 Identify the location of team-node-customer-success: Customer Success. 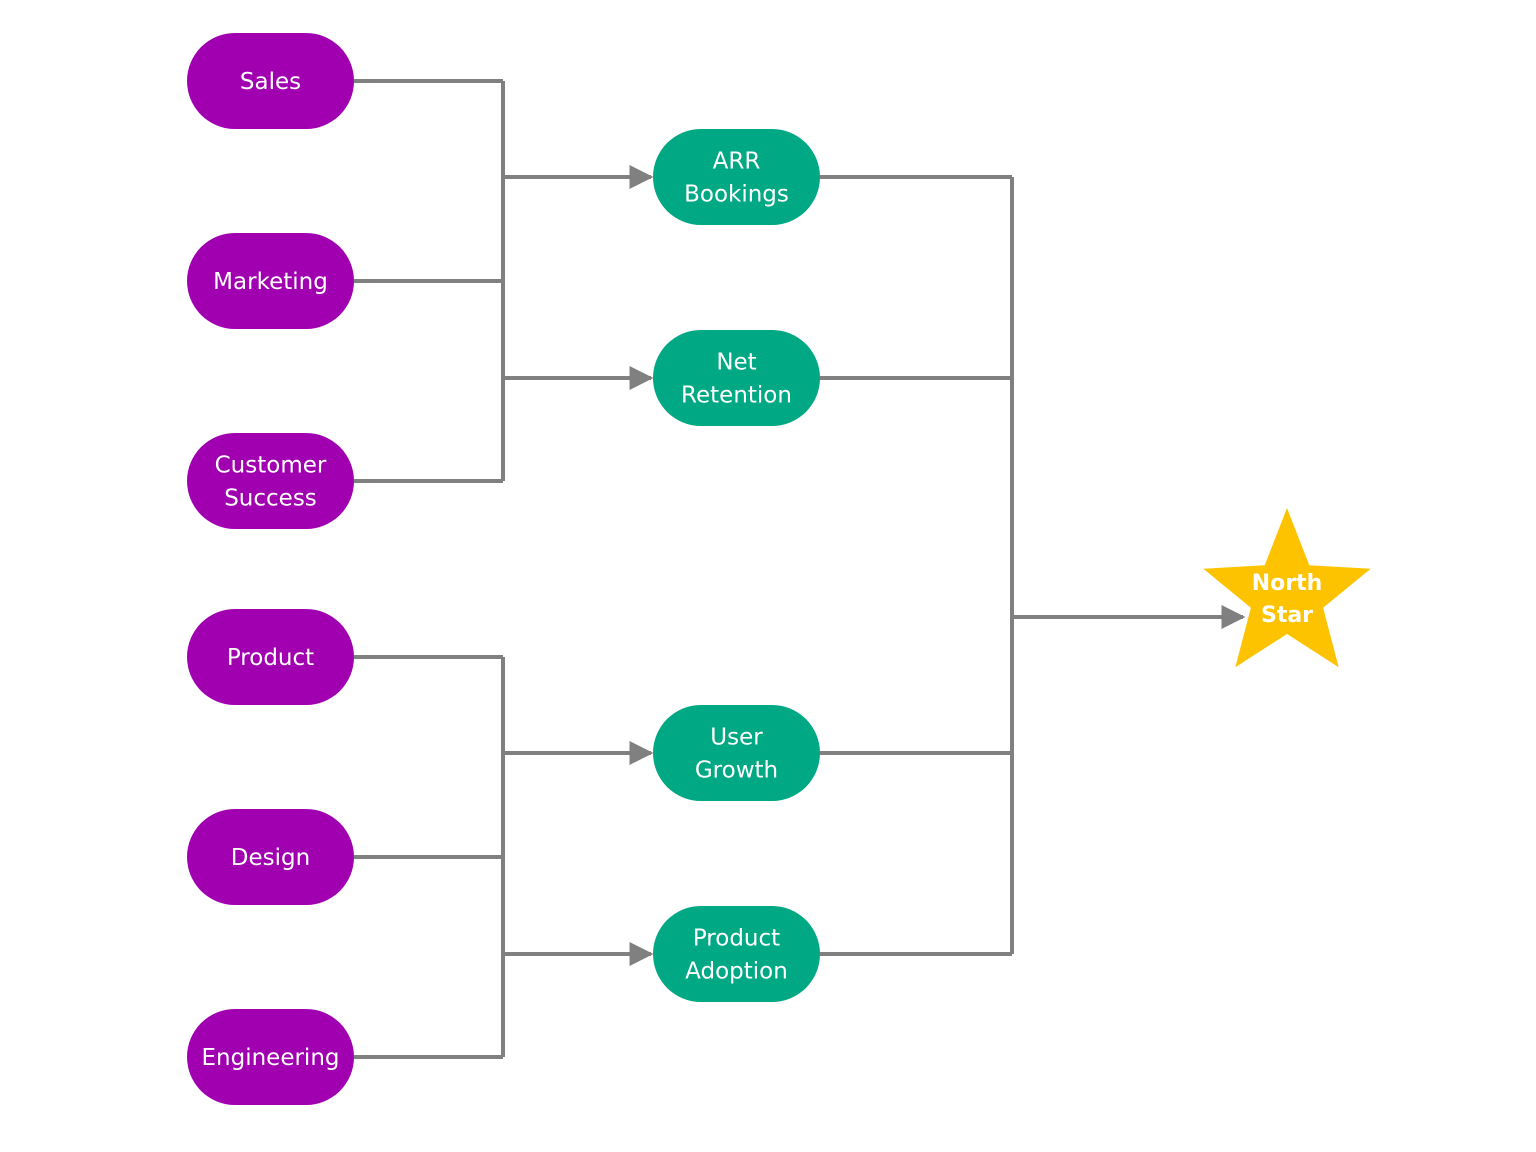
(270, 481).